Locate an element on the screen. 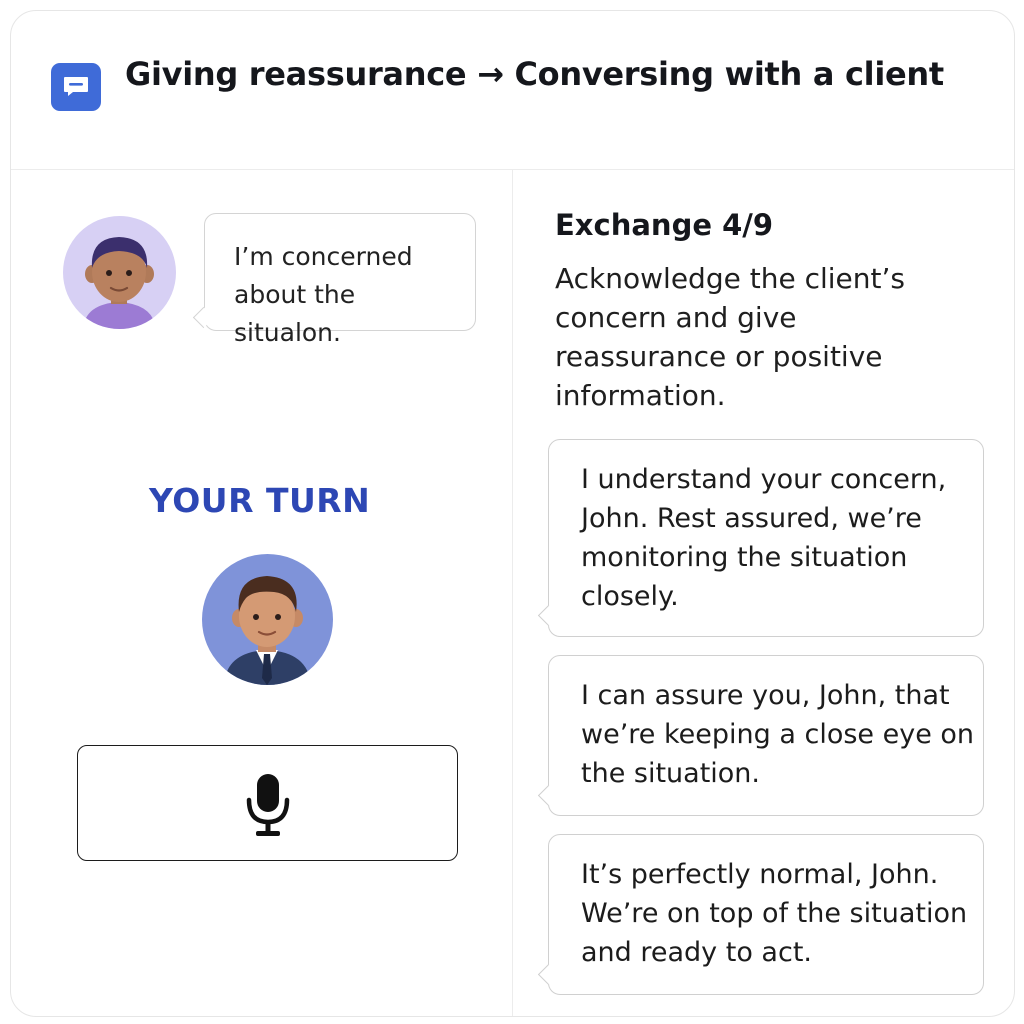 Image resolution: width=1024 pixels, height=1024 pixels. microphone-icon is located at coordinates (268, 805).